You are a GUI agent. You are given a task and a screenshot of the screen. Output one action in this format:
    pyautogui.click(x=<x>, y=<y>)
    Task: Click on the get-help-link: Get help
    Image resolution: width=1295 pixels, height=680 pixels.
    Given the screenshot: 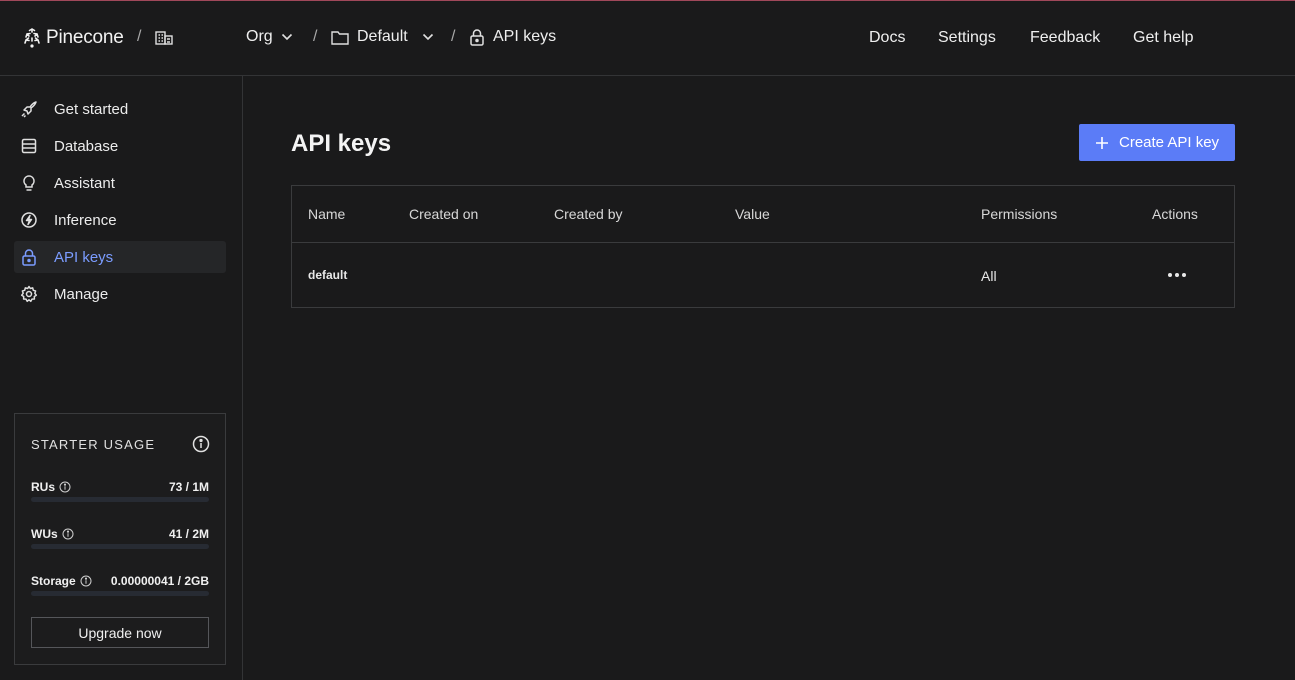 What is the action you would take?
    pyautogui.click(x=1163, y=38)
    